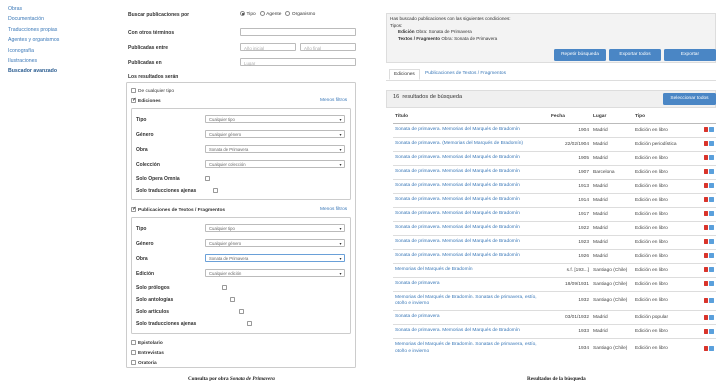 The width and height of the screenshot is (716, 384). What do you see at coordinates (33, 19) in the screenshot?
I see `nav-item-documentacion: Documentación` at bounding box center [33, 19].